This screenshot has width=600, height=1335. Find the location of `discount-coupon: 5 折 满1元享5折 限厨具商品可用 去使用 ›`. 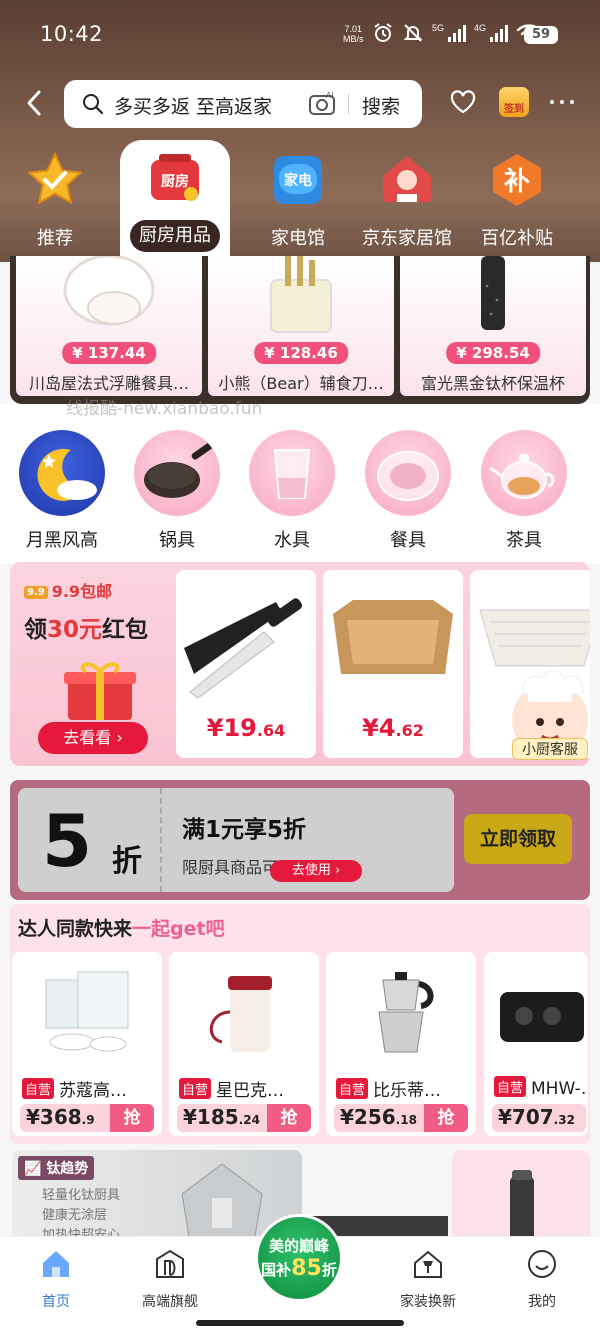

discount-coupon: 5 折 满1元享5折 限厨具商品可用 去使用 › is located at coordinates (236, 840).